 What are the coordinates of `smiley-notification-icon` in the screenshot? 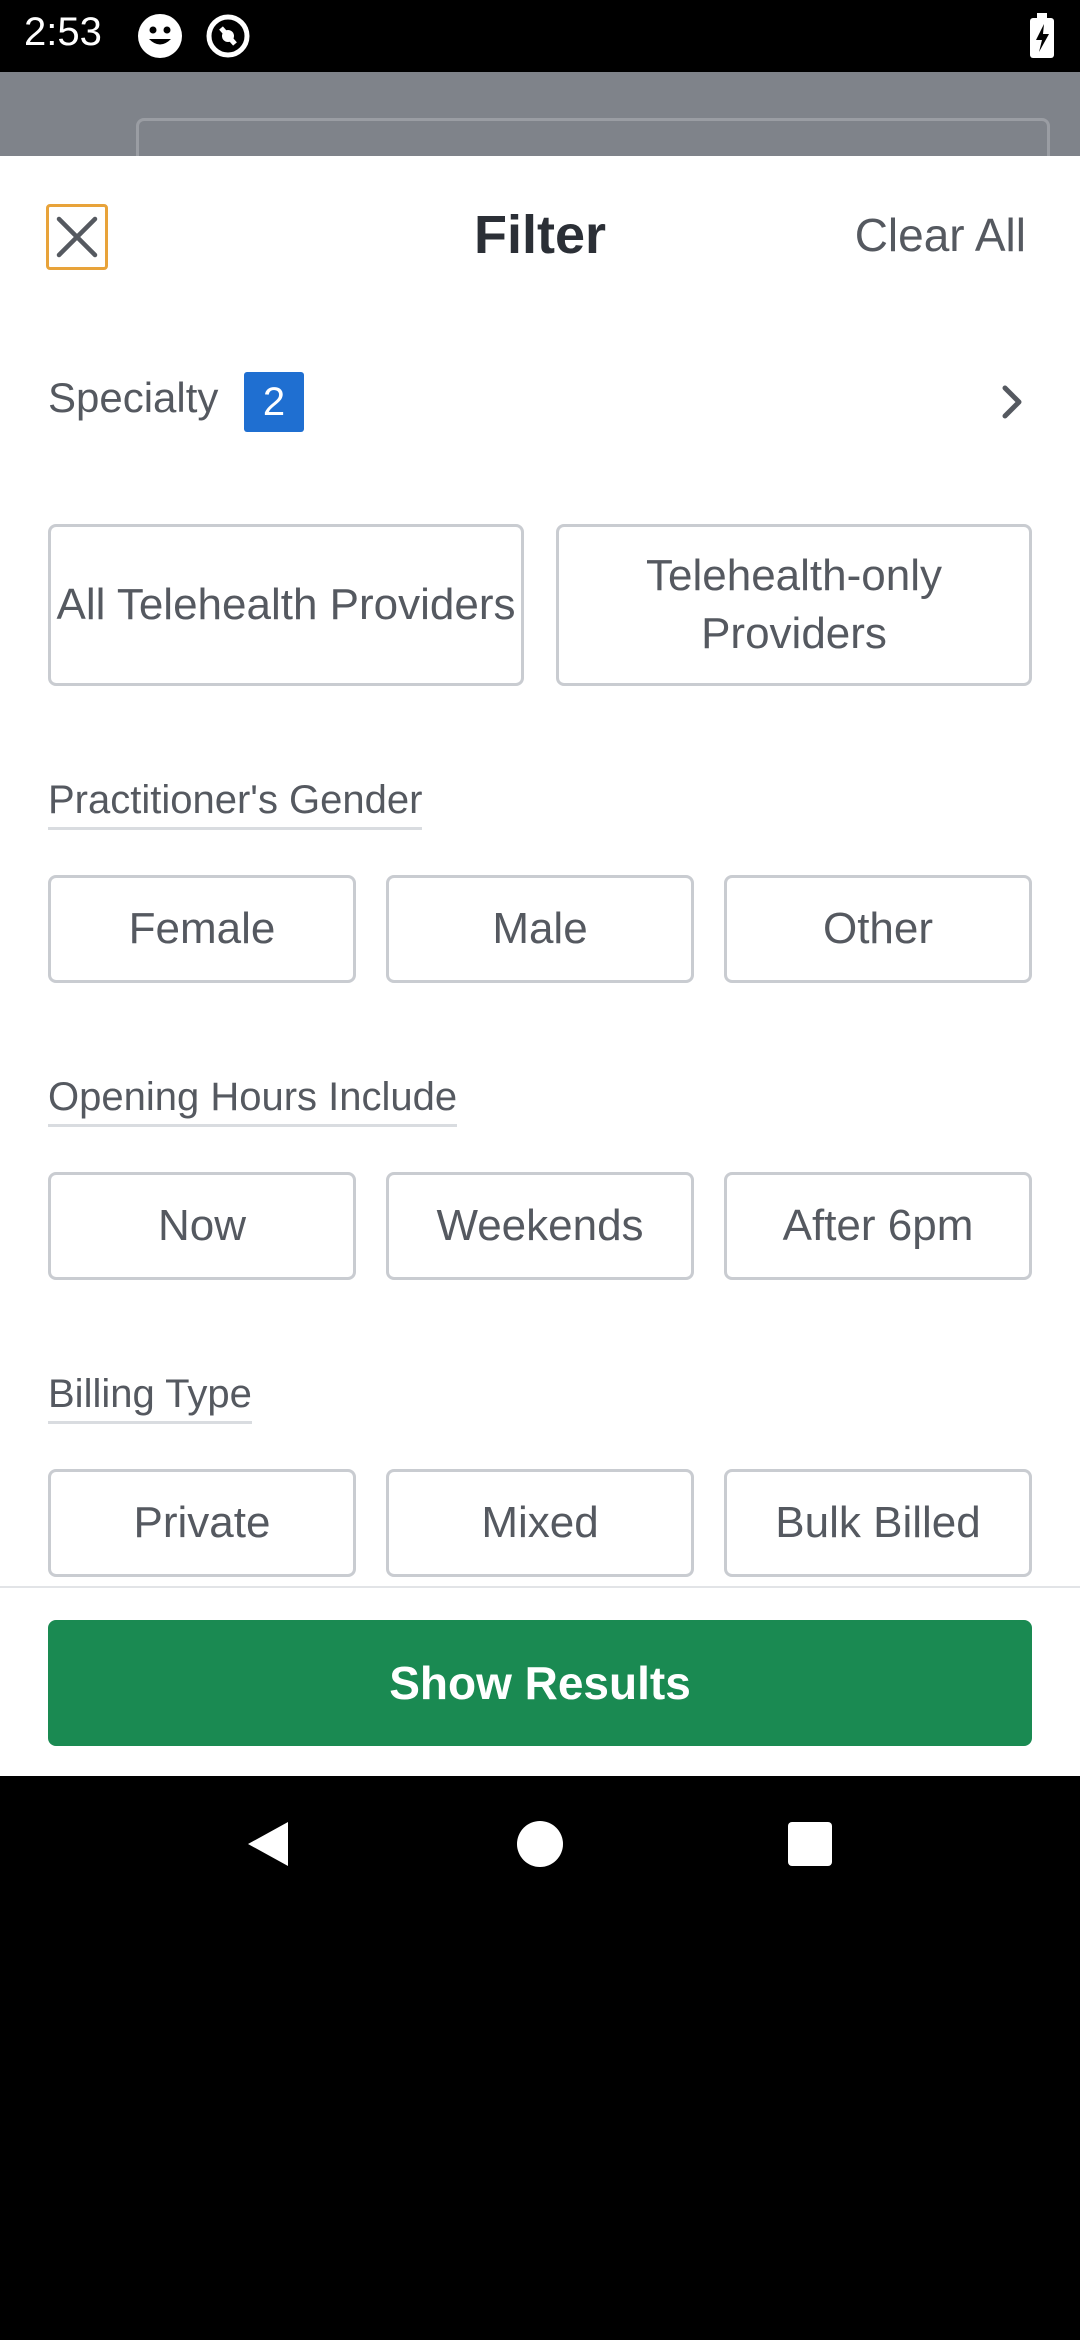 It's located at (160, 36).